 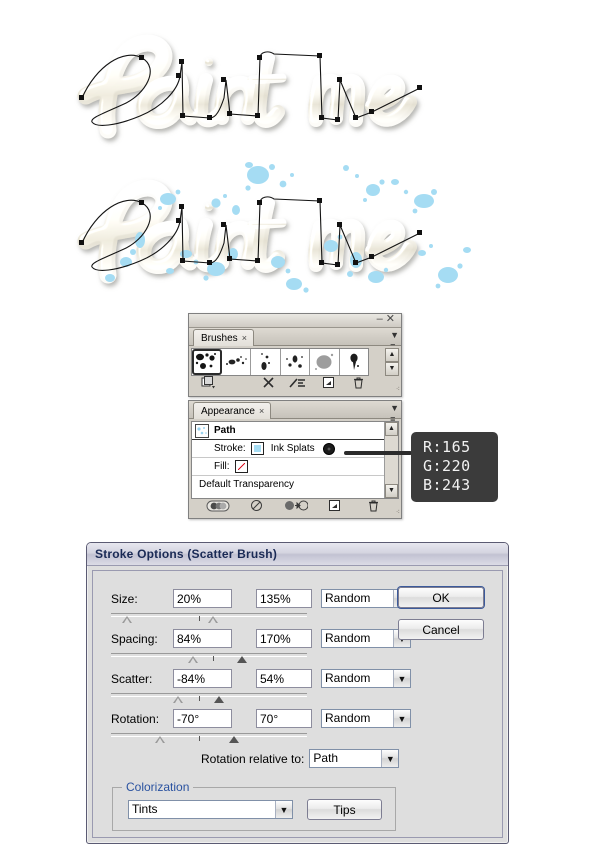 I want to click on tab-brushes-label: Brushes, so click(x=219, y=338).